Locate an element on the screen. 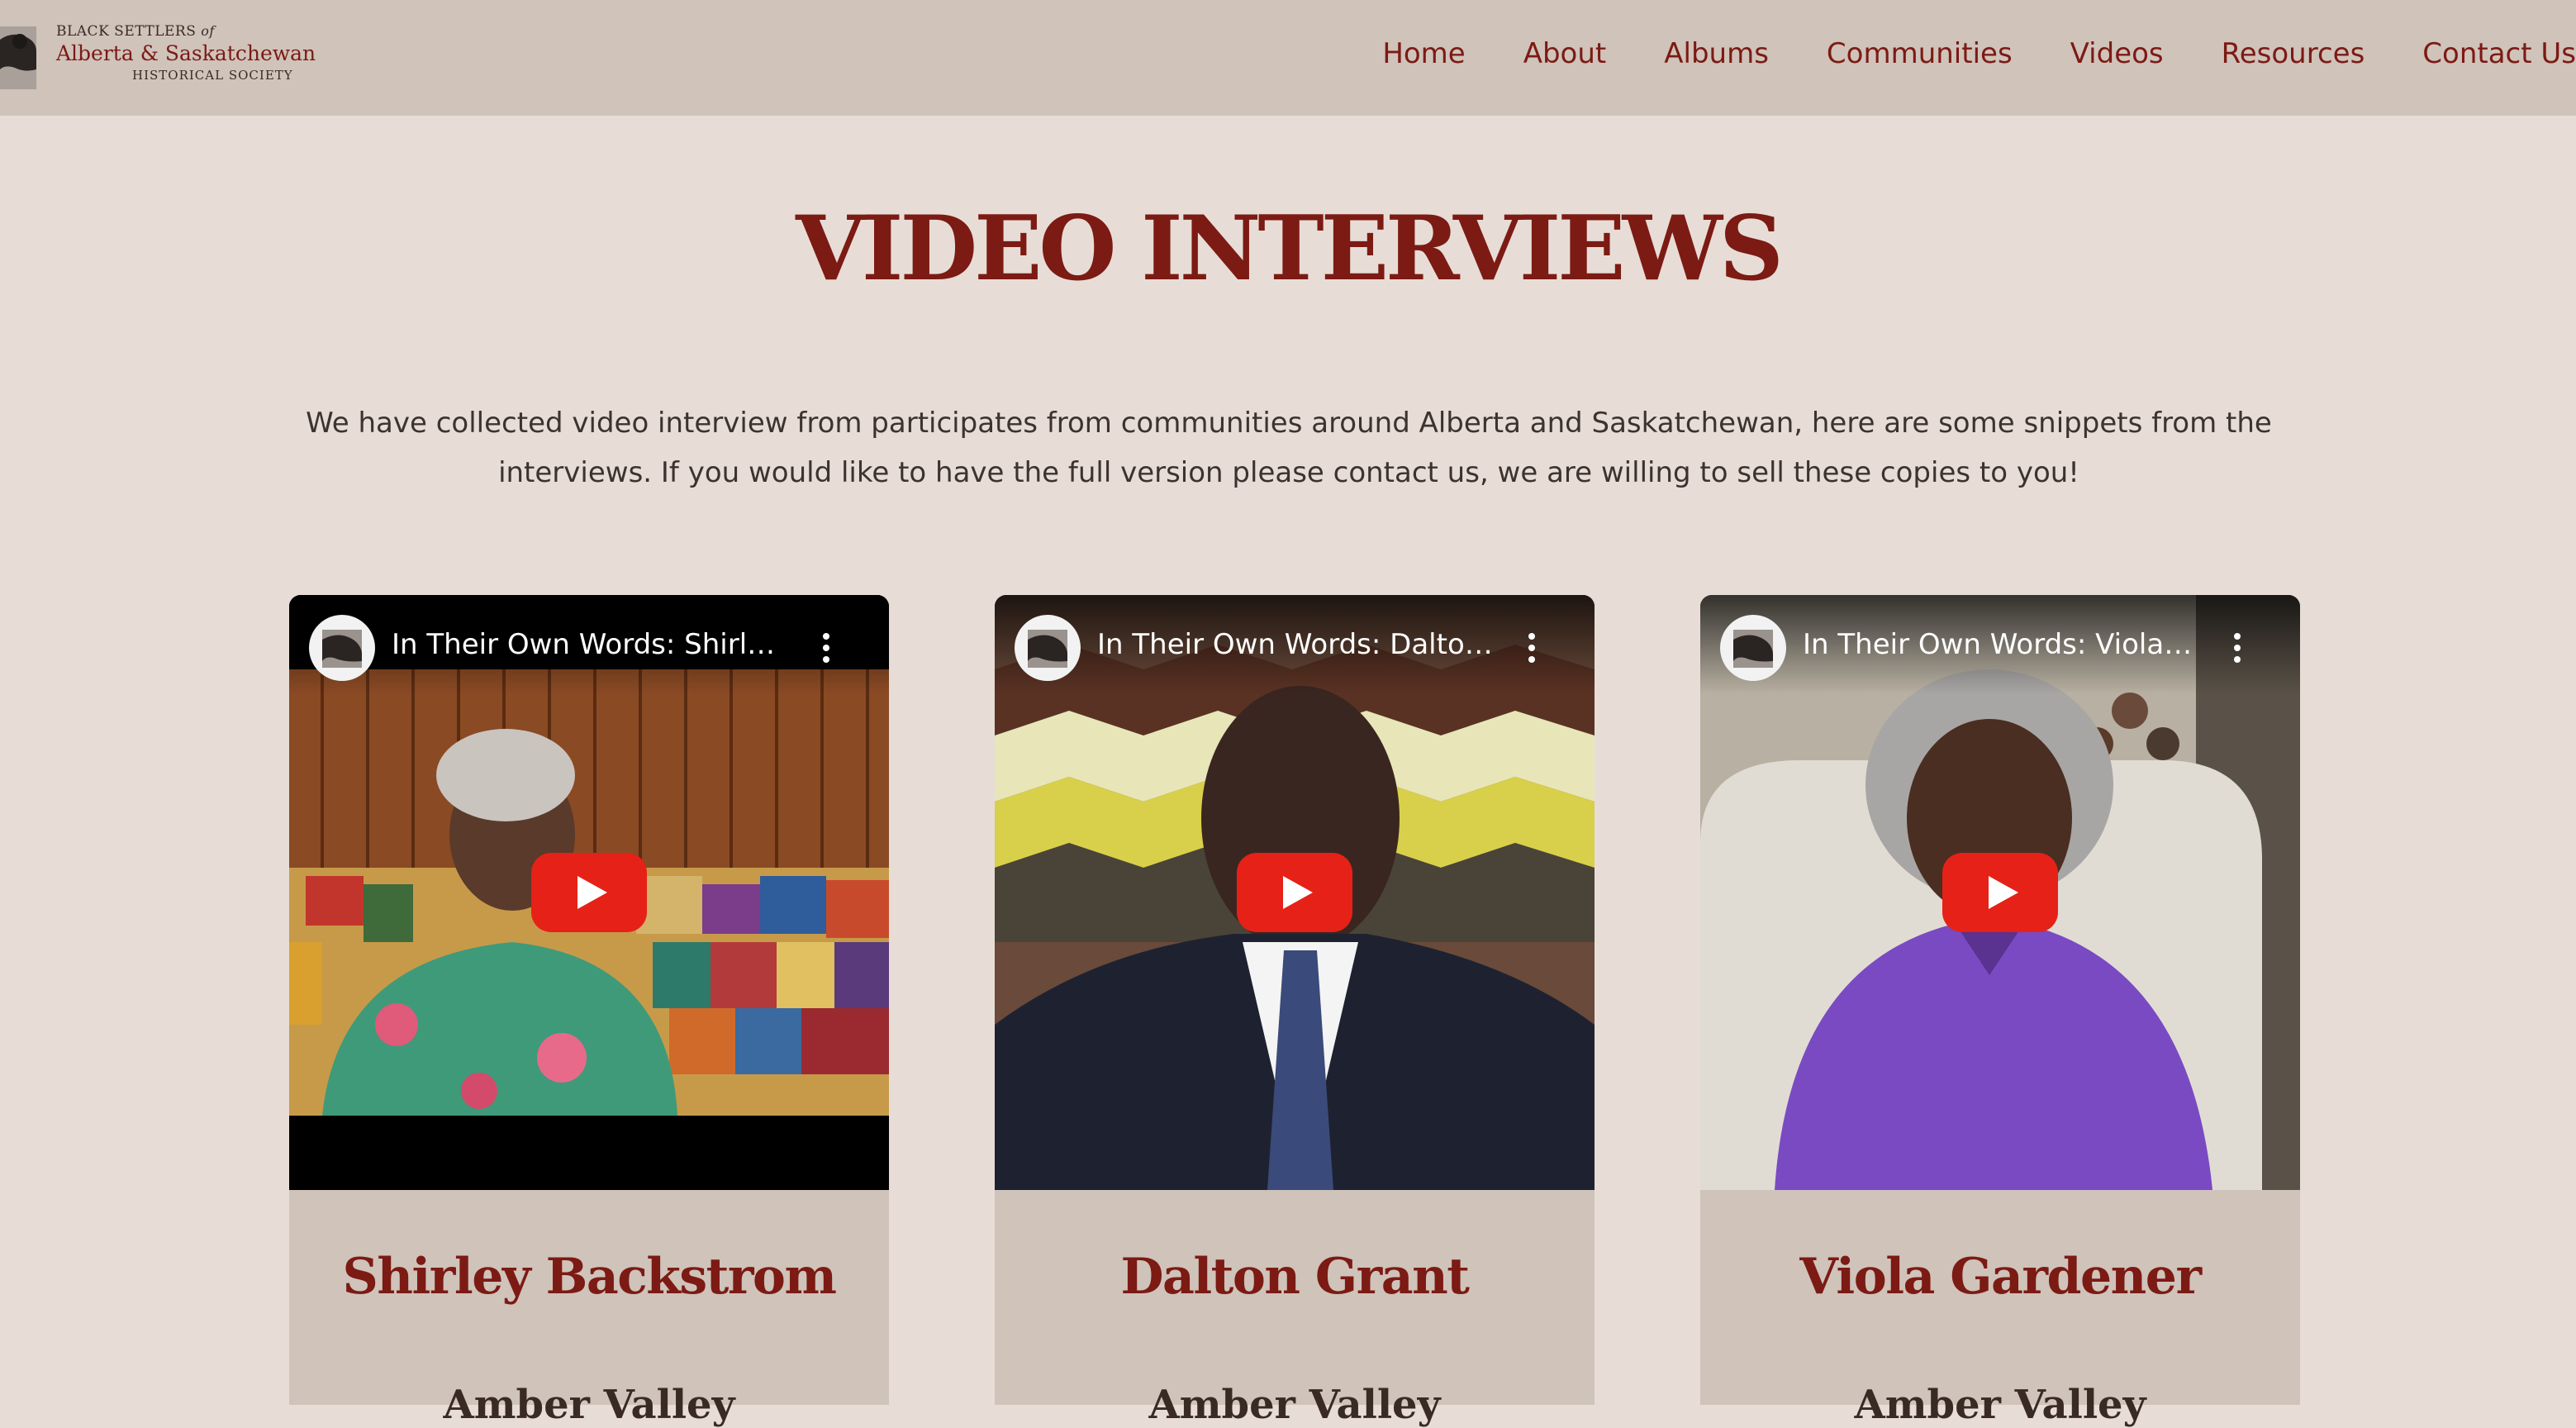 The image size is (2576, 1428). nav-resources: Resources is located at coordinates (2293, 53).